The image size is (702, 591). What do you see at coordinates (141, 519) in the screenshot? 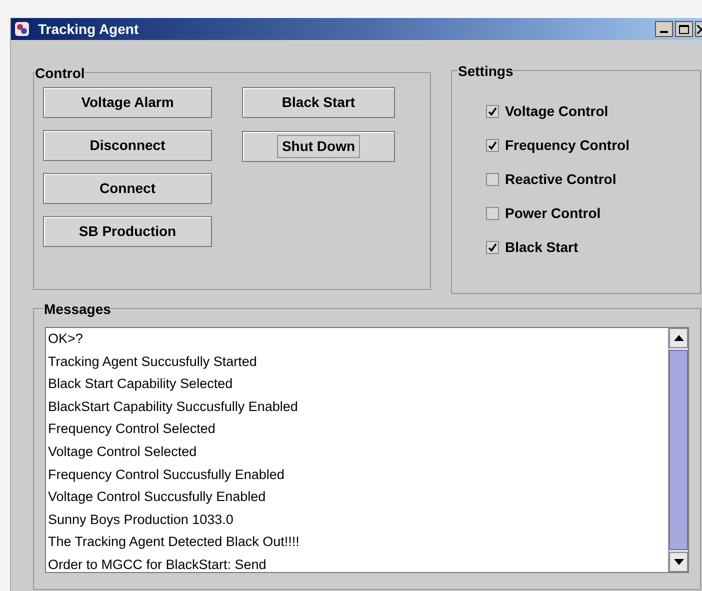
I see `message-line: Sunny Boys Production 1033.0` at bounding box center [141, 519].